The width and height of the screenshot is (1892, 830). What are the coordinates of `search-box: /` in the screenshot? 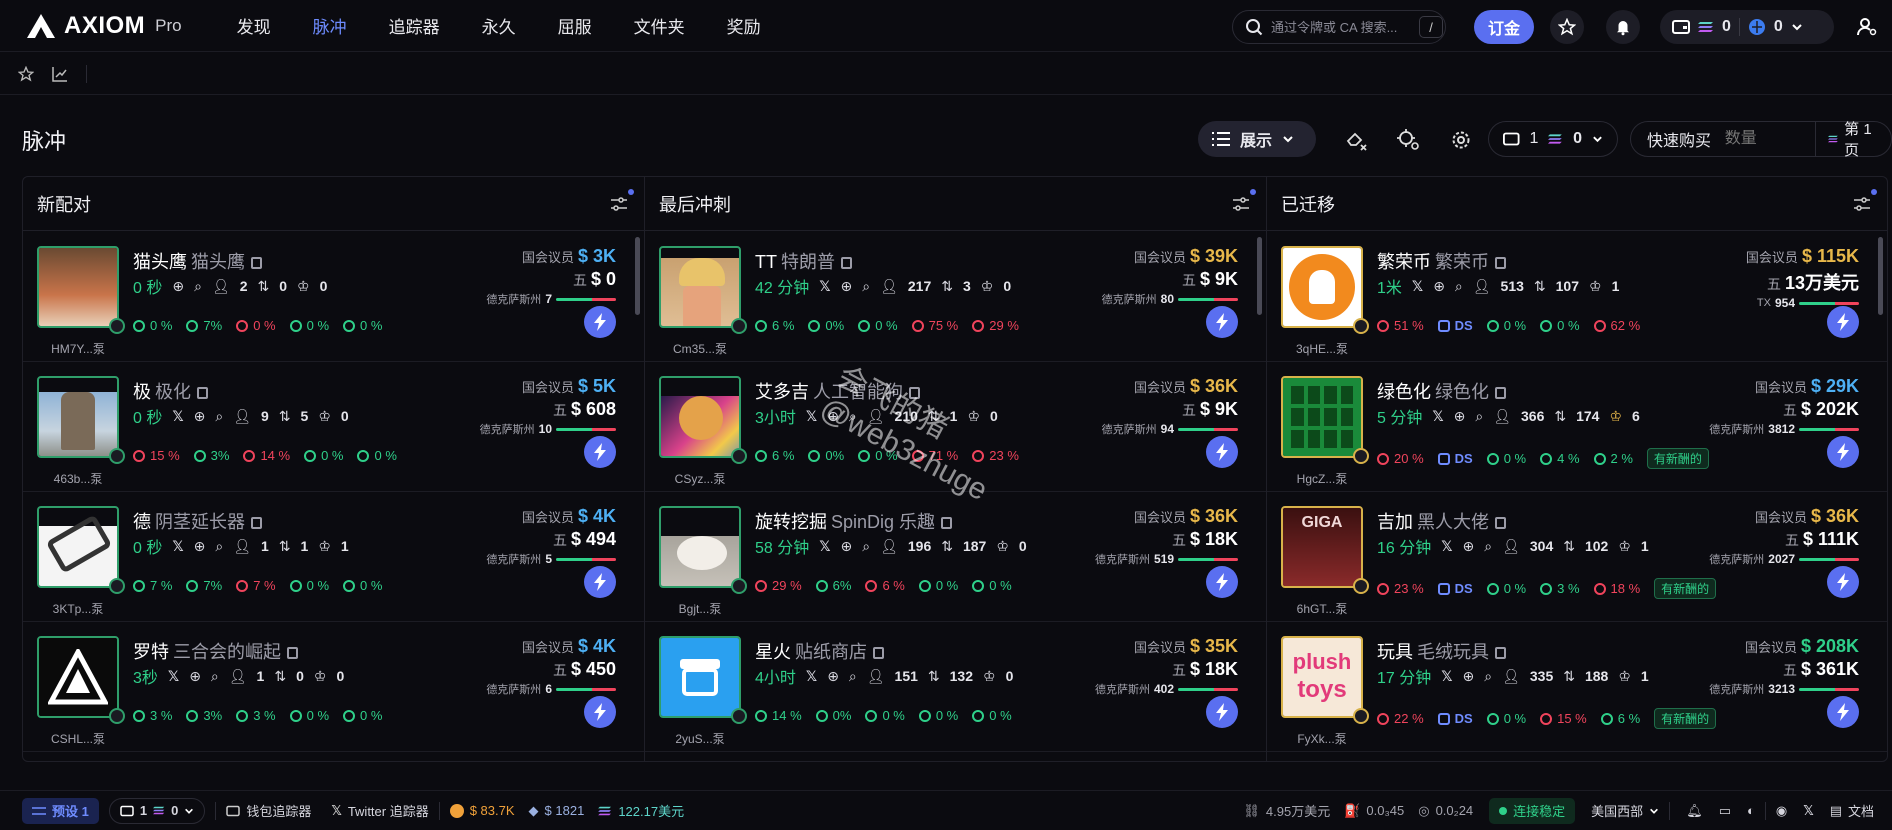 It's located at (1339, 27).